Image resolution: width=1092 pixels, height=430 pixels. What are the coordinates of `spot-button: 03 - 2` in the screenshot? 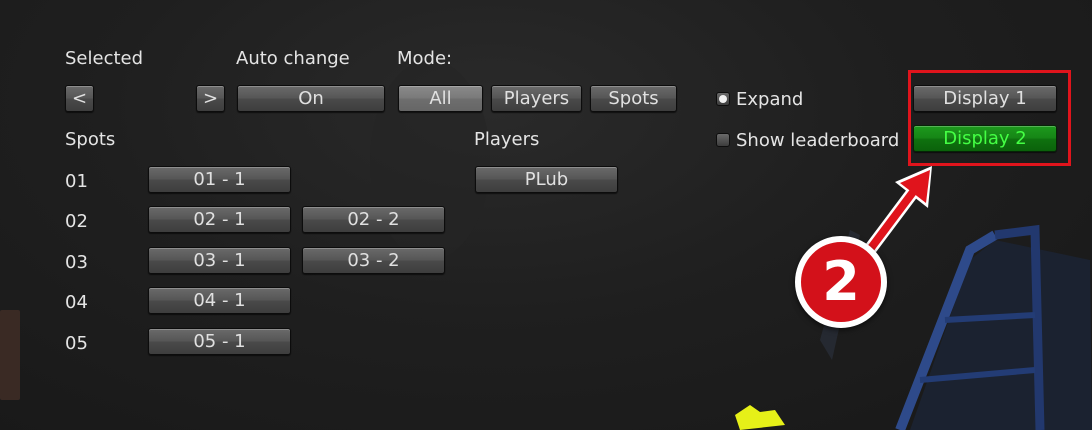 It's located at (373, 260).